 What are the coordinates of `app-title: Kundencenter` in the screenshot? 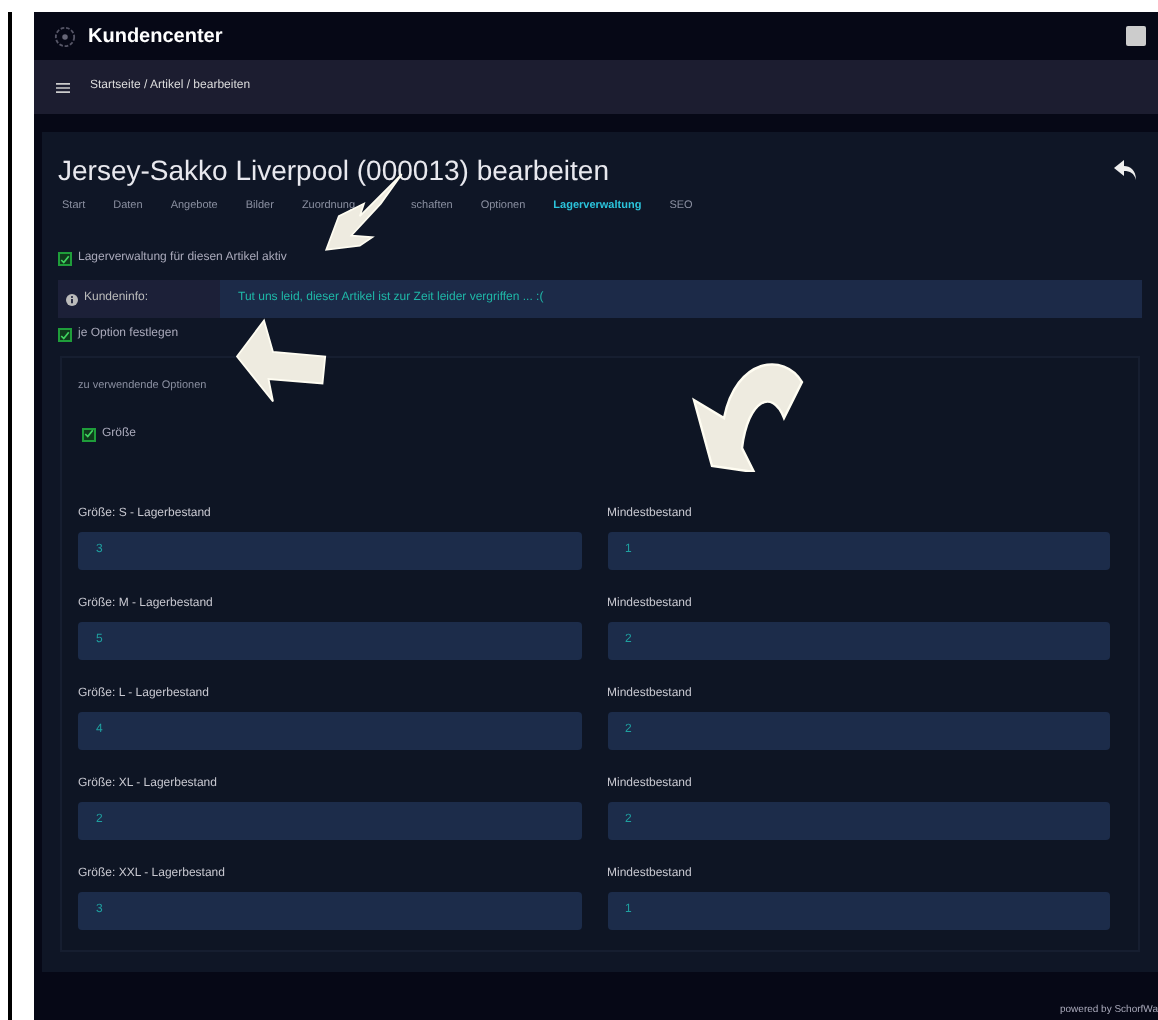 It's located at (155, 37).